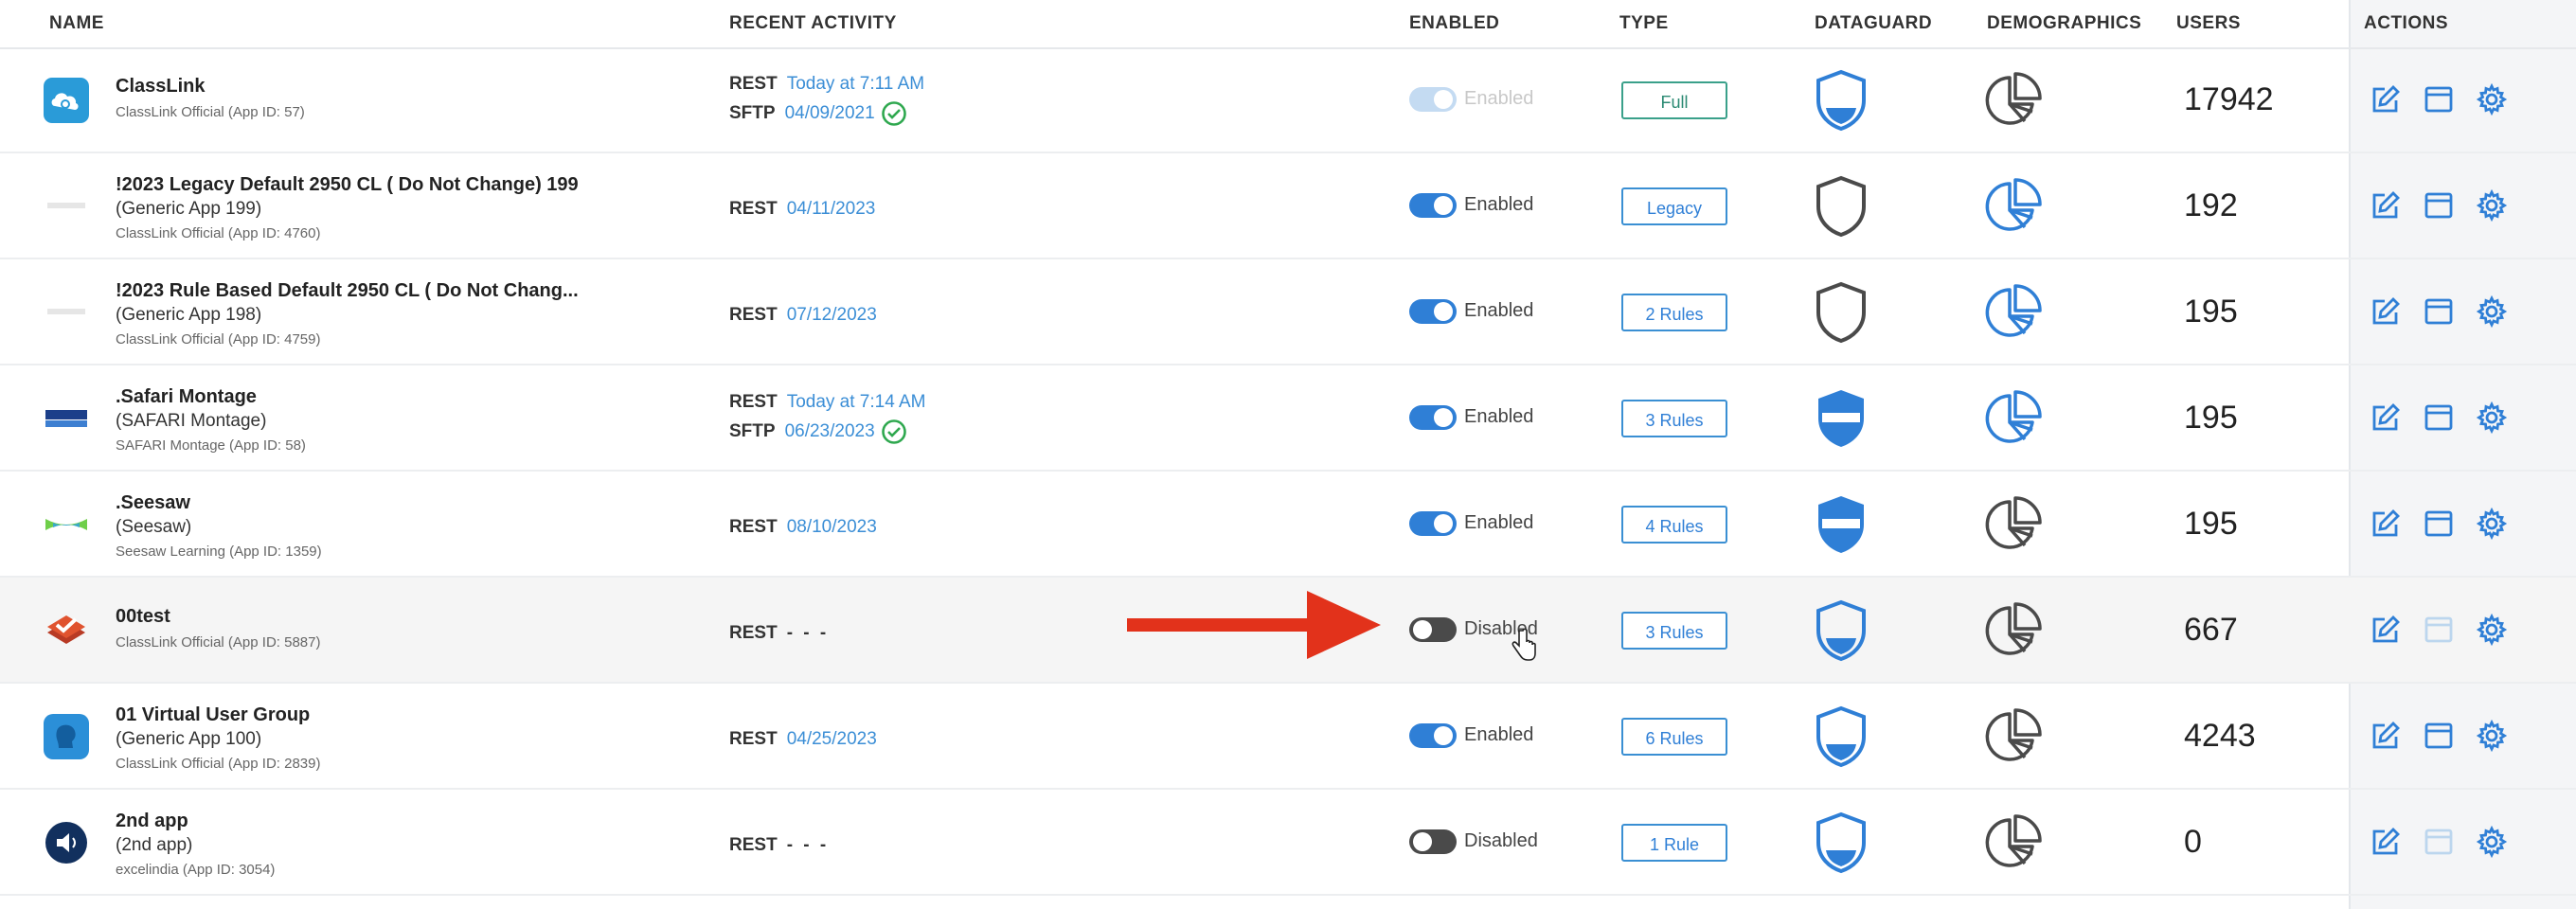 This screenshot has height=909, width=2576. Describe the element at coordinates (802, 209) in the screenshot. I see `activity-line: REST 04/11/2023` at that location.